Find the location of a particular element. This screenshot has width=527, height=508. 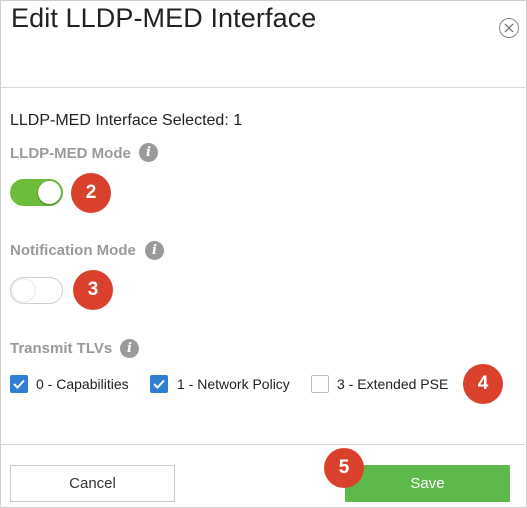

tlv-extended-pse-label: 3 - Extended PSE is located at coordinates (393, 384).